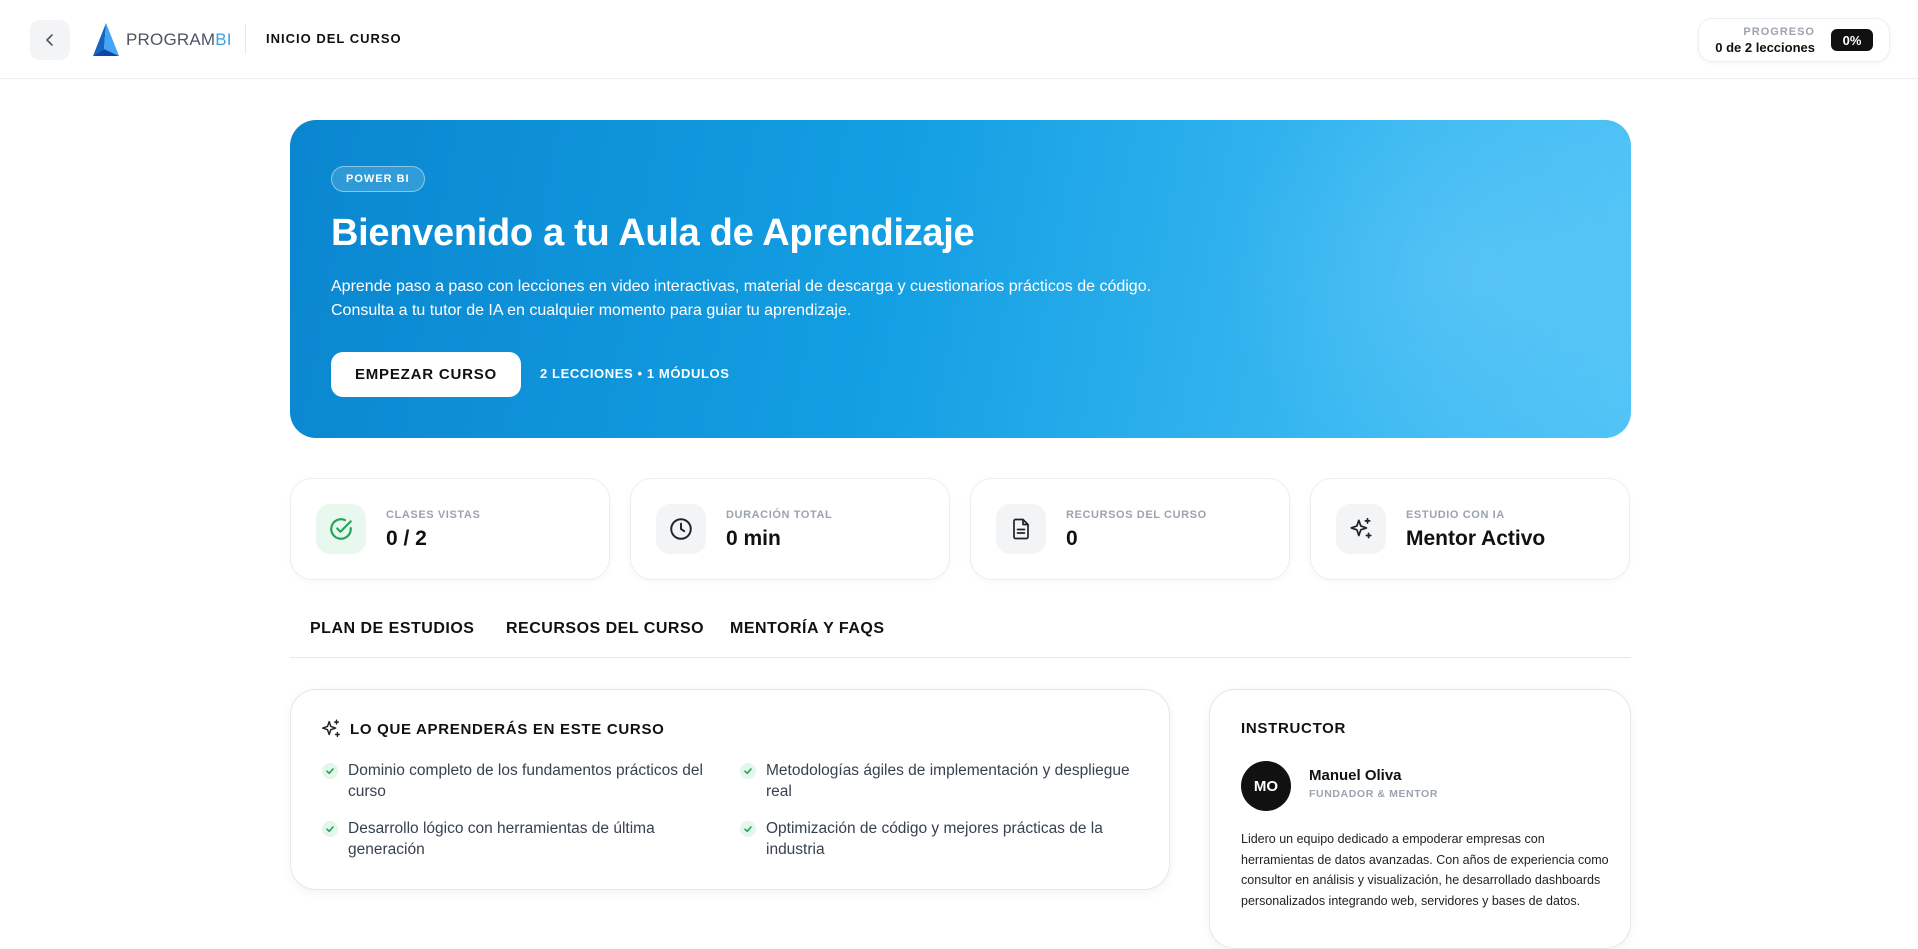  I want to click on stat-value: 0, so click(1072, 538).